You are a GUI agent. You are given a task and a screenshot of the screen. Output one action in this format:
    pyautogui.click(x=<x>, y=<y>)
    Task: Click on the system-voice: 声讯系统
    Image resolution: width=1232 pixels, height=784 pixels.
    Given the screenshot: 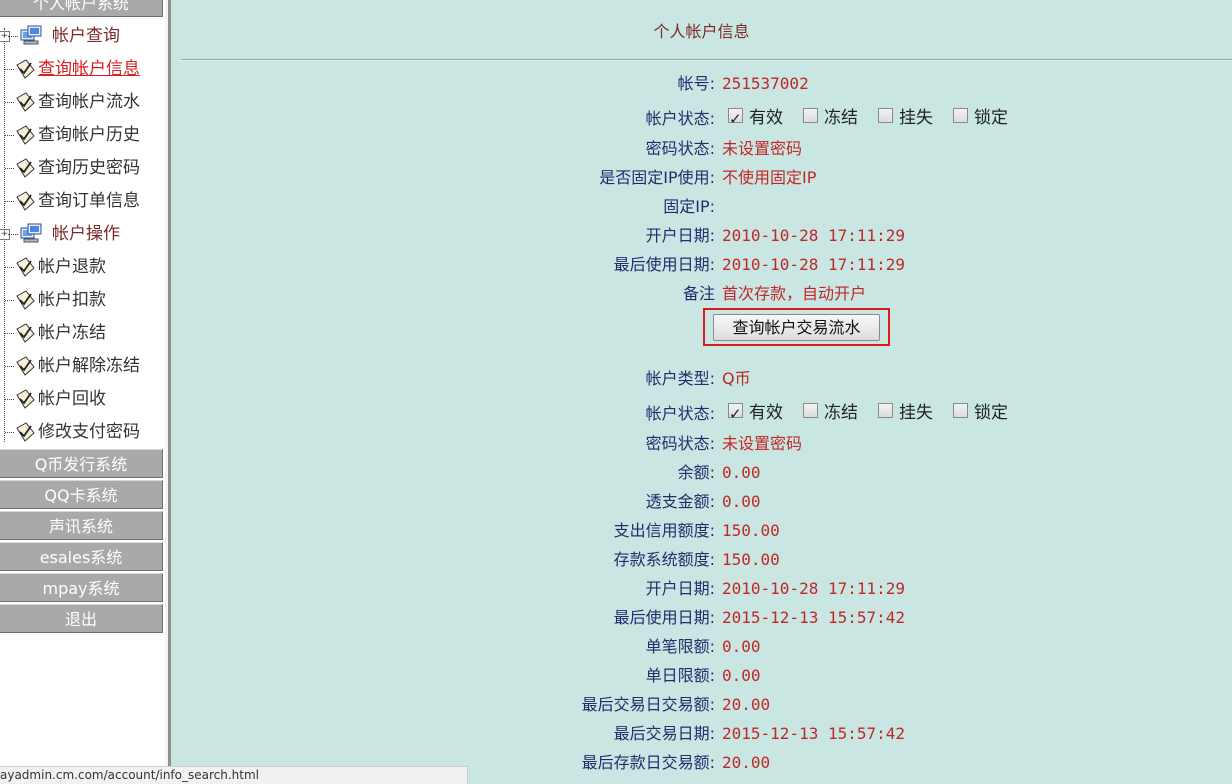 What is the action you would take?
    pyautogui.click(x=81, y=525)
    